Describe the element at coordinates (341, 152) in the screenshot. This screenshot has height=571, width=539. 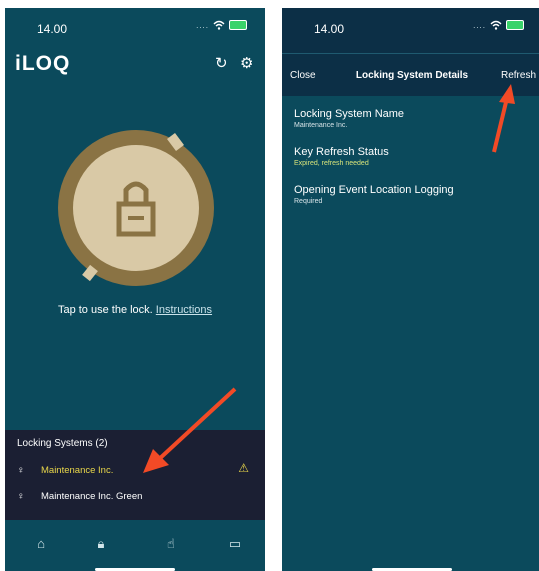
I see `field-label: Key Refresh Status` at that location.